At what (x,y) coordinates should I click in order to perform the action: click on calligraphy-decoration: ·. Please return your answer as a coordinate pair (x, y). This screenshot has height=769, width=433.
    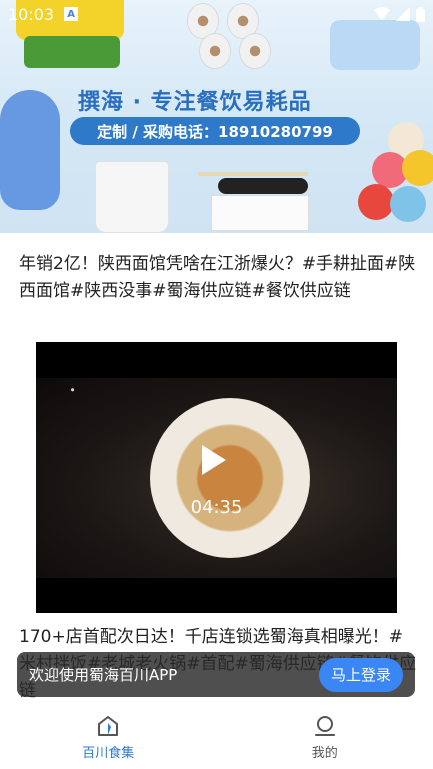
    Looking at the image, I should click on (72, 392).